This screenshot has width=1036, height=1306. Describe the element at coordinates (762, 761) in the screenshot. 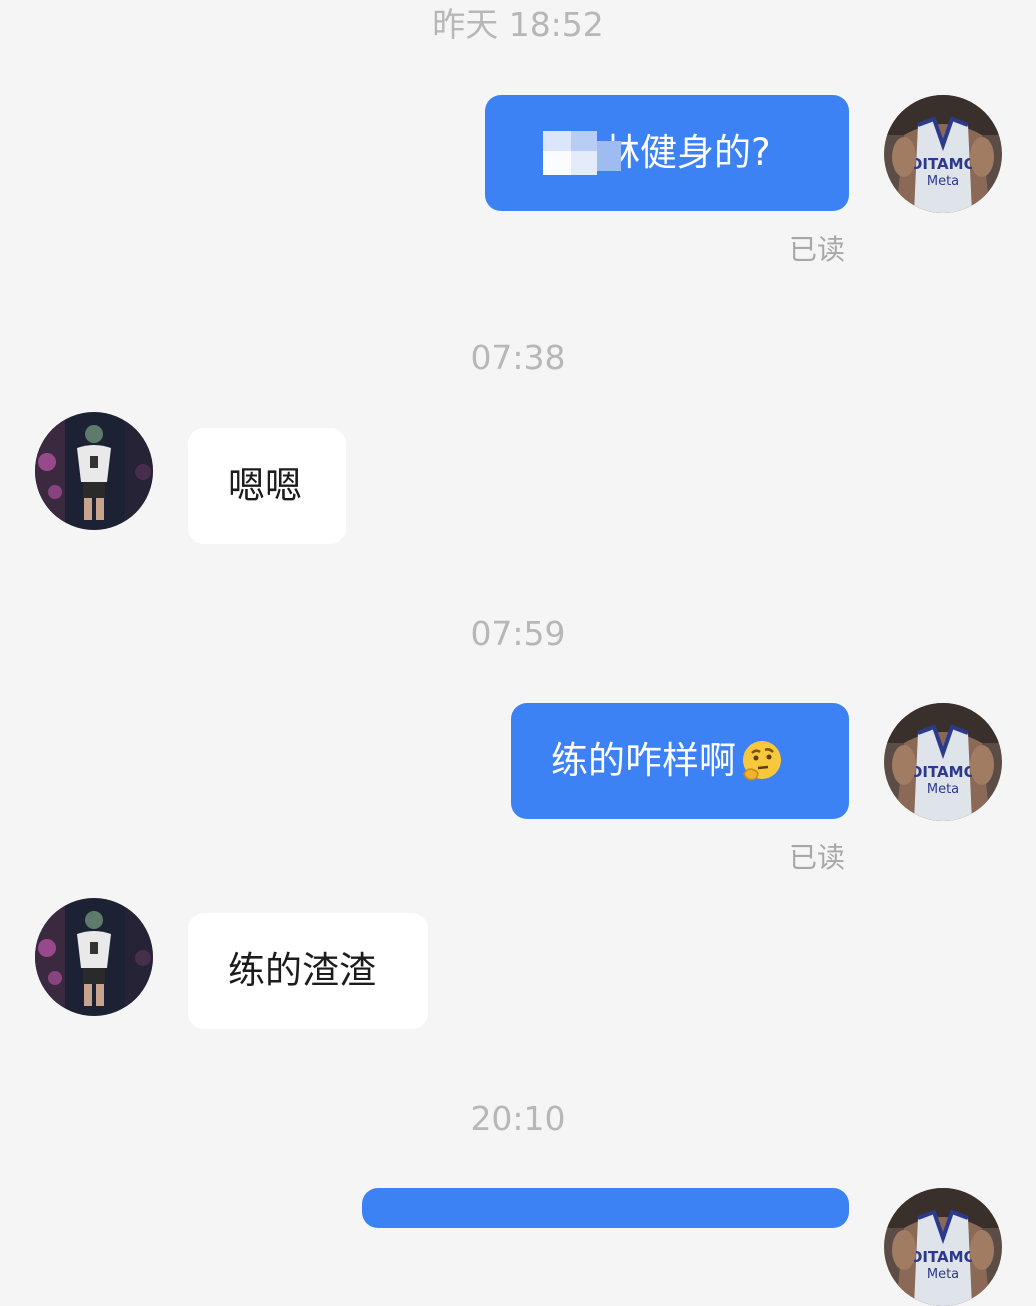

I see `thinking-face-emoji` at that location.